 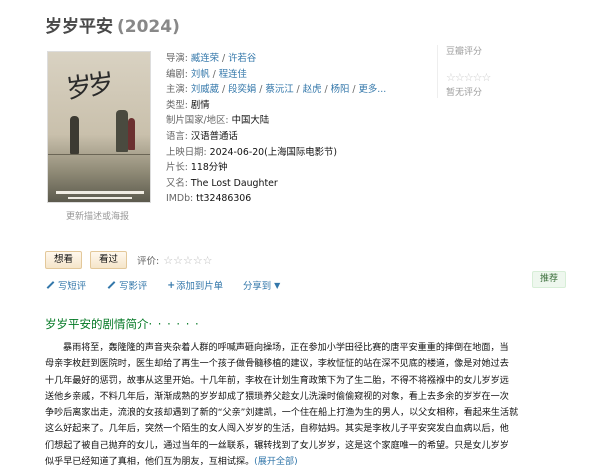 I want to click on summary-line: 似乎早已经知道了真相，他们互为朋友，互相试探。, so click(x=150, y=462).